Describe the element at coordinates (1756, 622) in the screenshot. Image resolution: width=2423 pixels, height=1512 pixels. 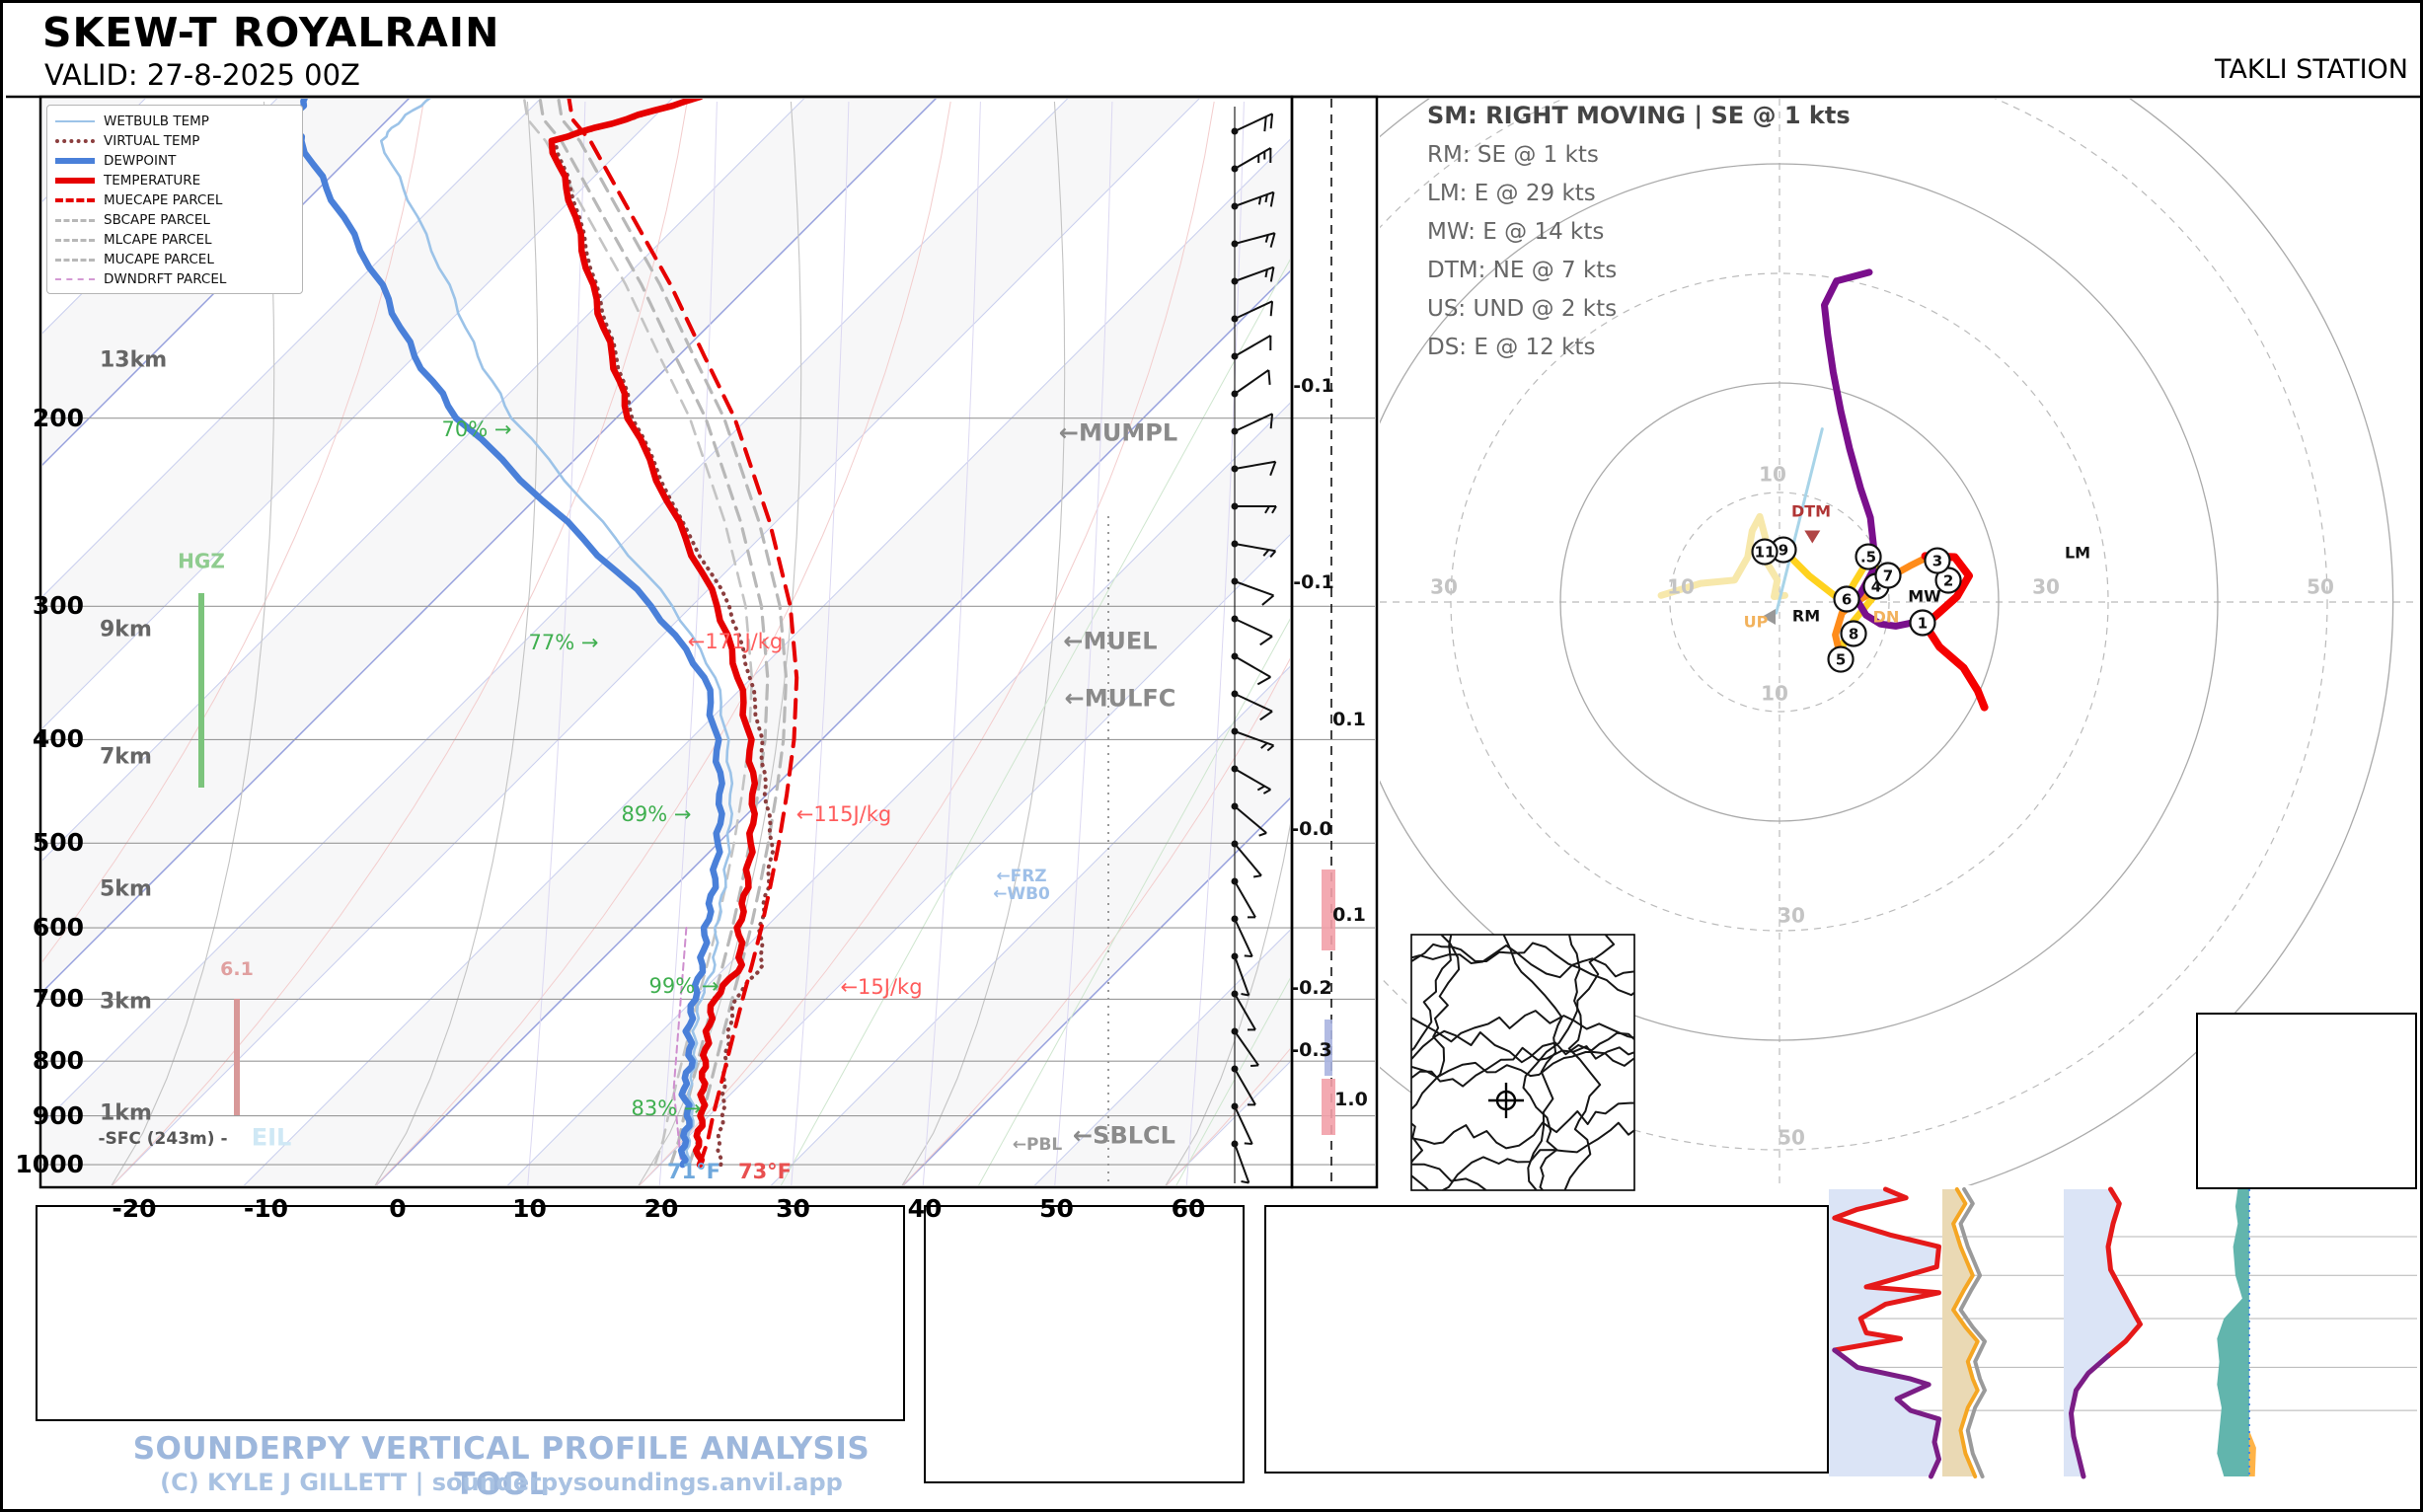
I see `hodo-point-label: UP` at that location.